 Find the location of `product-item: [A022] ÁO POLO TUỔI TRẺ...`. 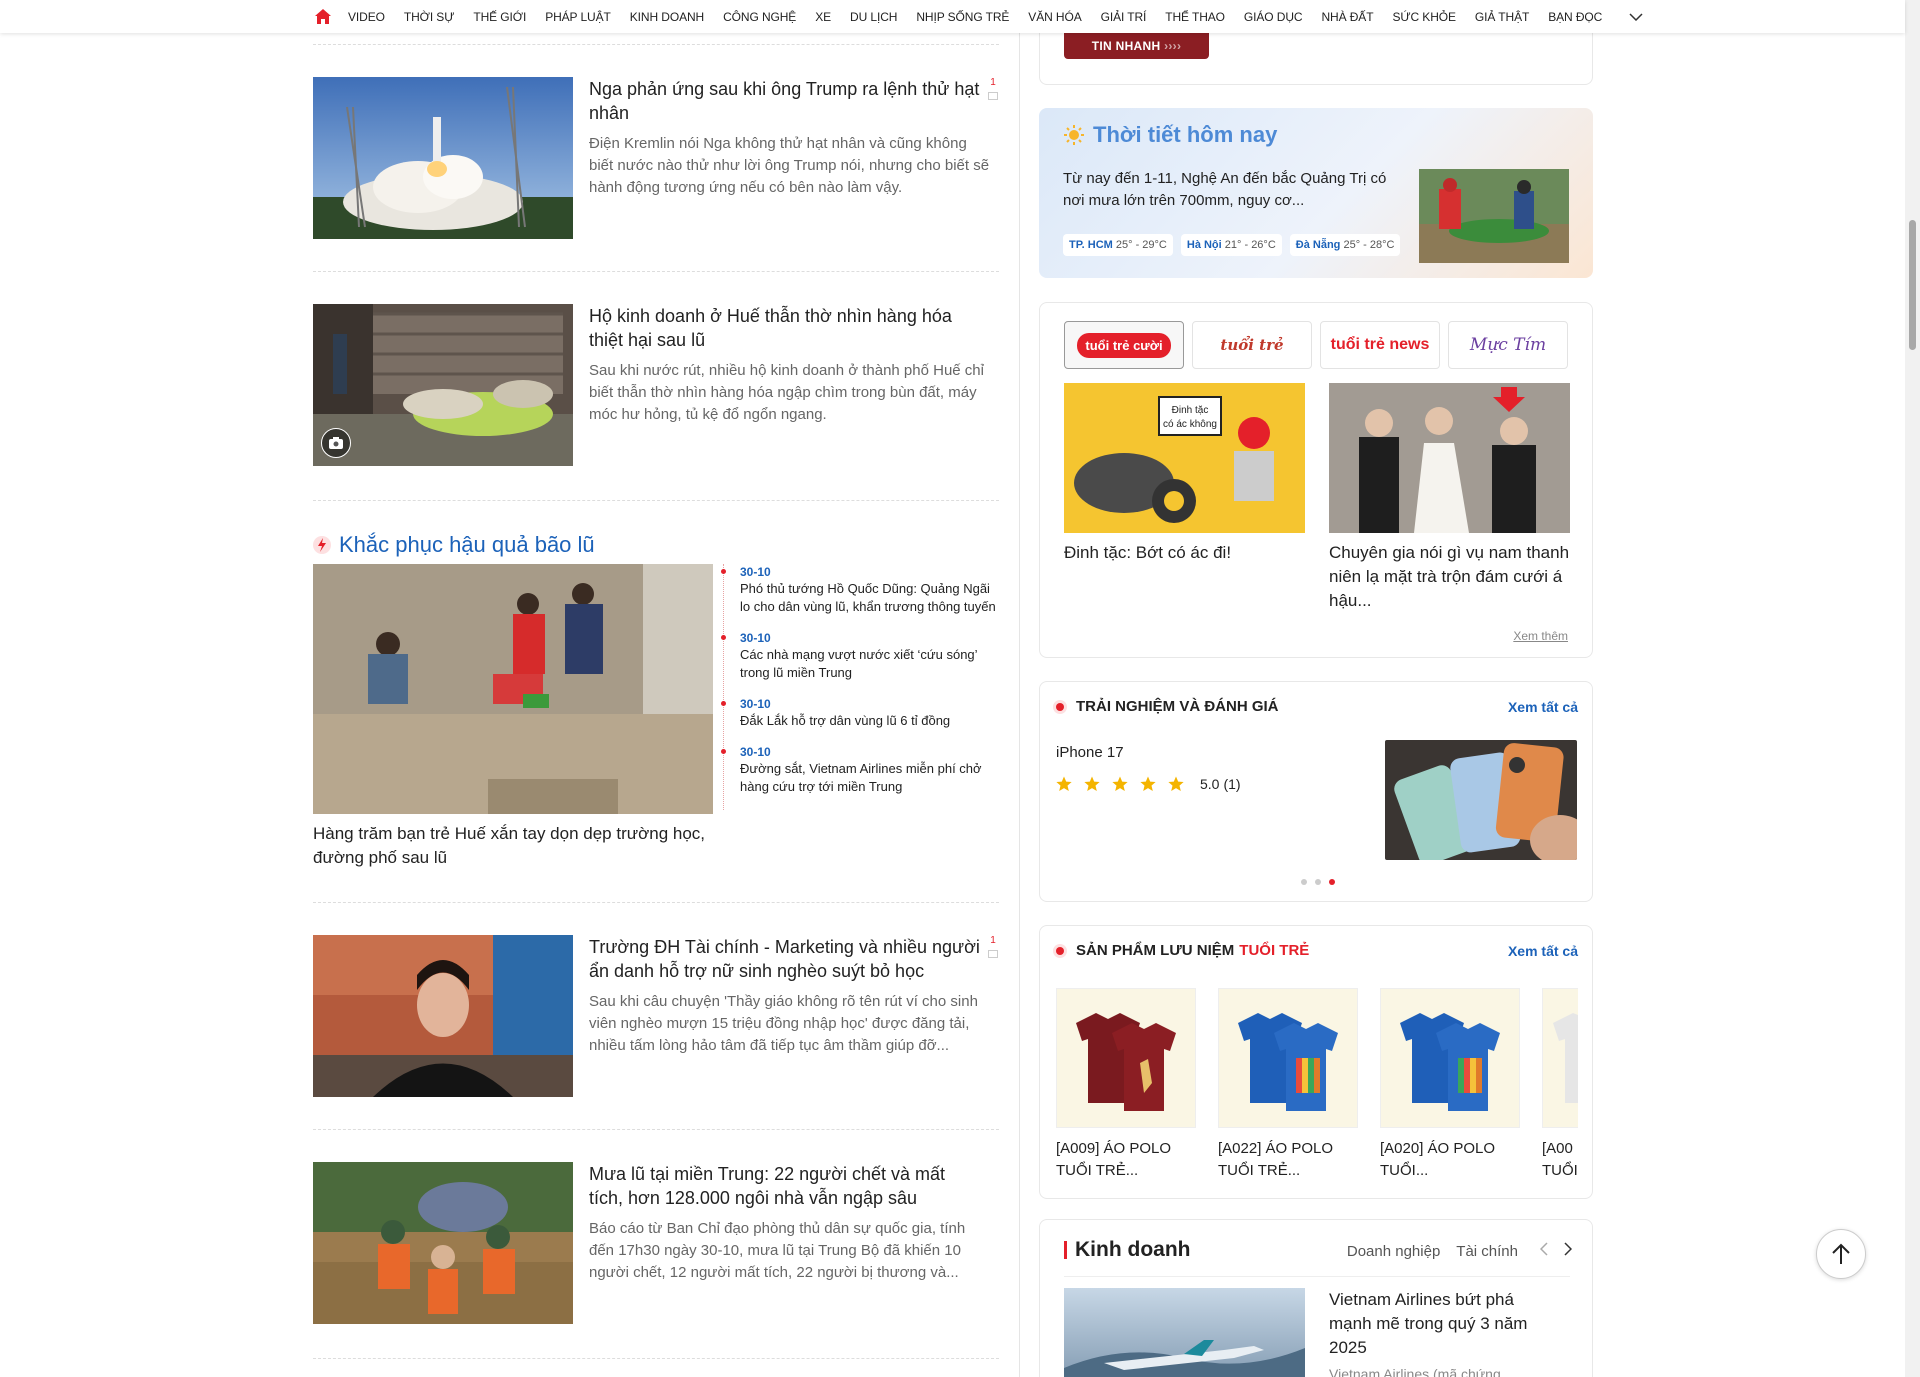

product-item: [A022] ÁO POLO TUỔI TRẺ... is located at coordinates (1288, 1085).